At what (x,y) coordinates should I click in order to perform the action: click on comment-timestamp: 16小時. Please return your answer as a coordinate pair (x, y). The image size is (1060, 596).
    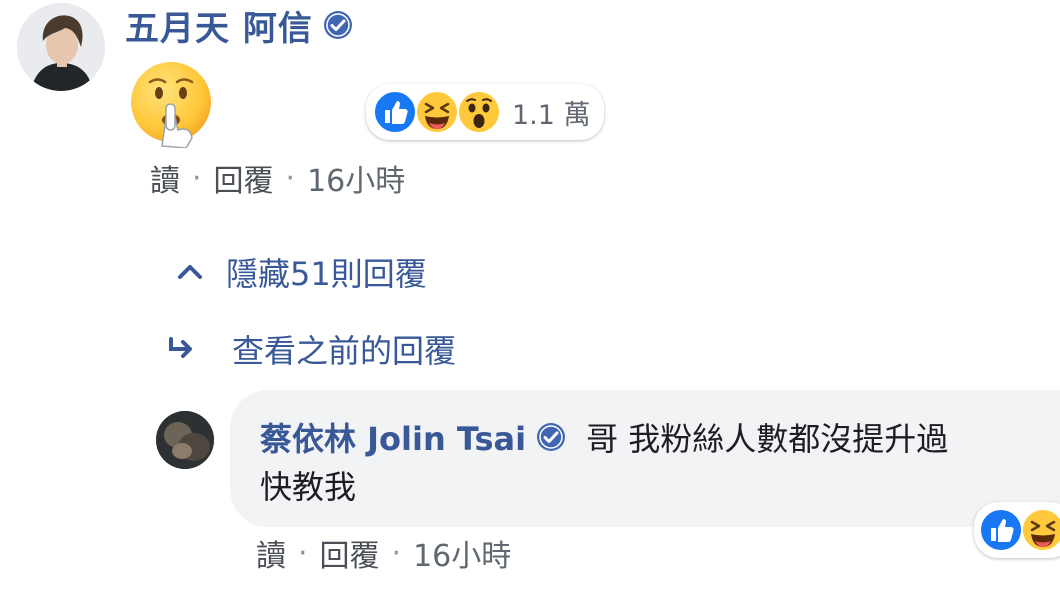
    Looking at the image, I should click on (356, 178).